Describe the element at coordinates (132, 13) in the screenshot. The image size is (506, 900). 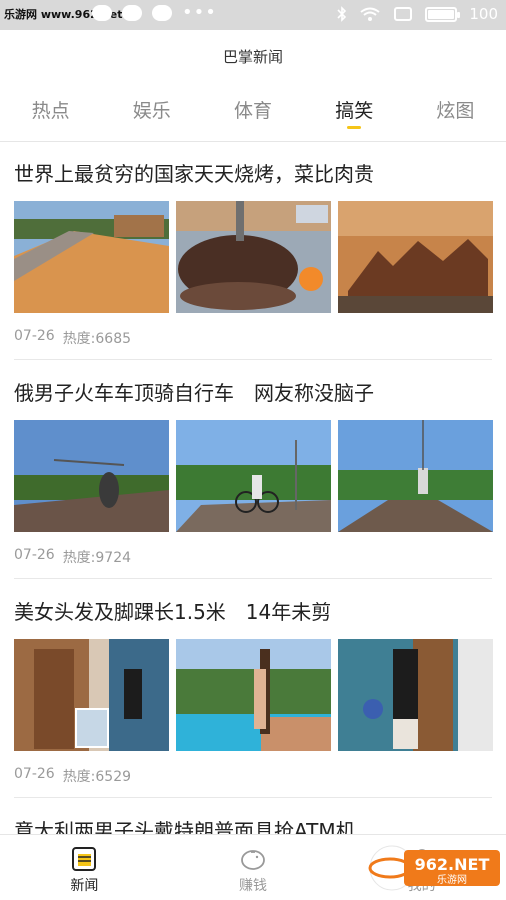
I see `chat-icon` at that location.